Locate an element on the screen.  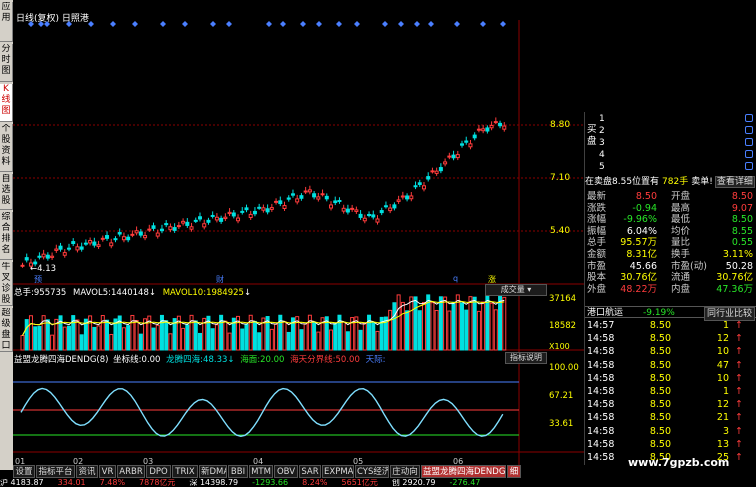
left-tab-6: 牛叉诊股 is located at coordinates (6, 284).